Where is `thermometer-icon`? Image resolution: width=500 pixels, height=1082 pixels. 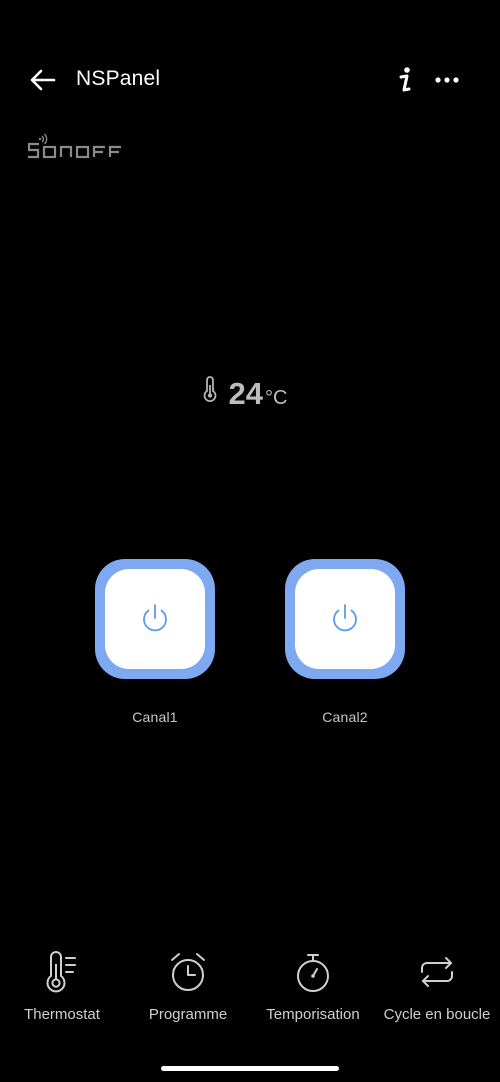 thermometer-icon is located at coordinates (209, 389).